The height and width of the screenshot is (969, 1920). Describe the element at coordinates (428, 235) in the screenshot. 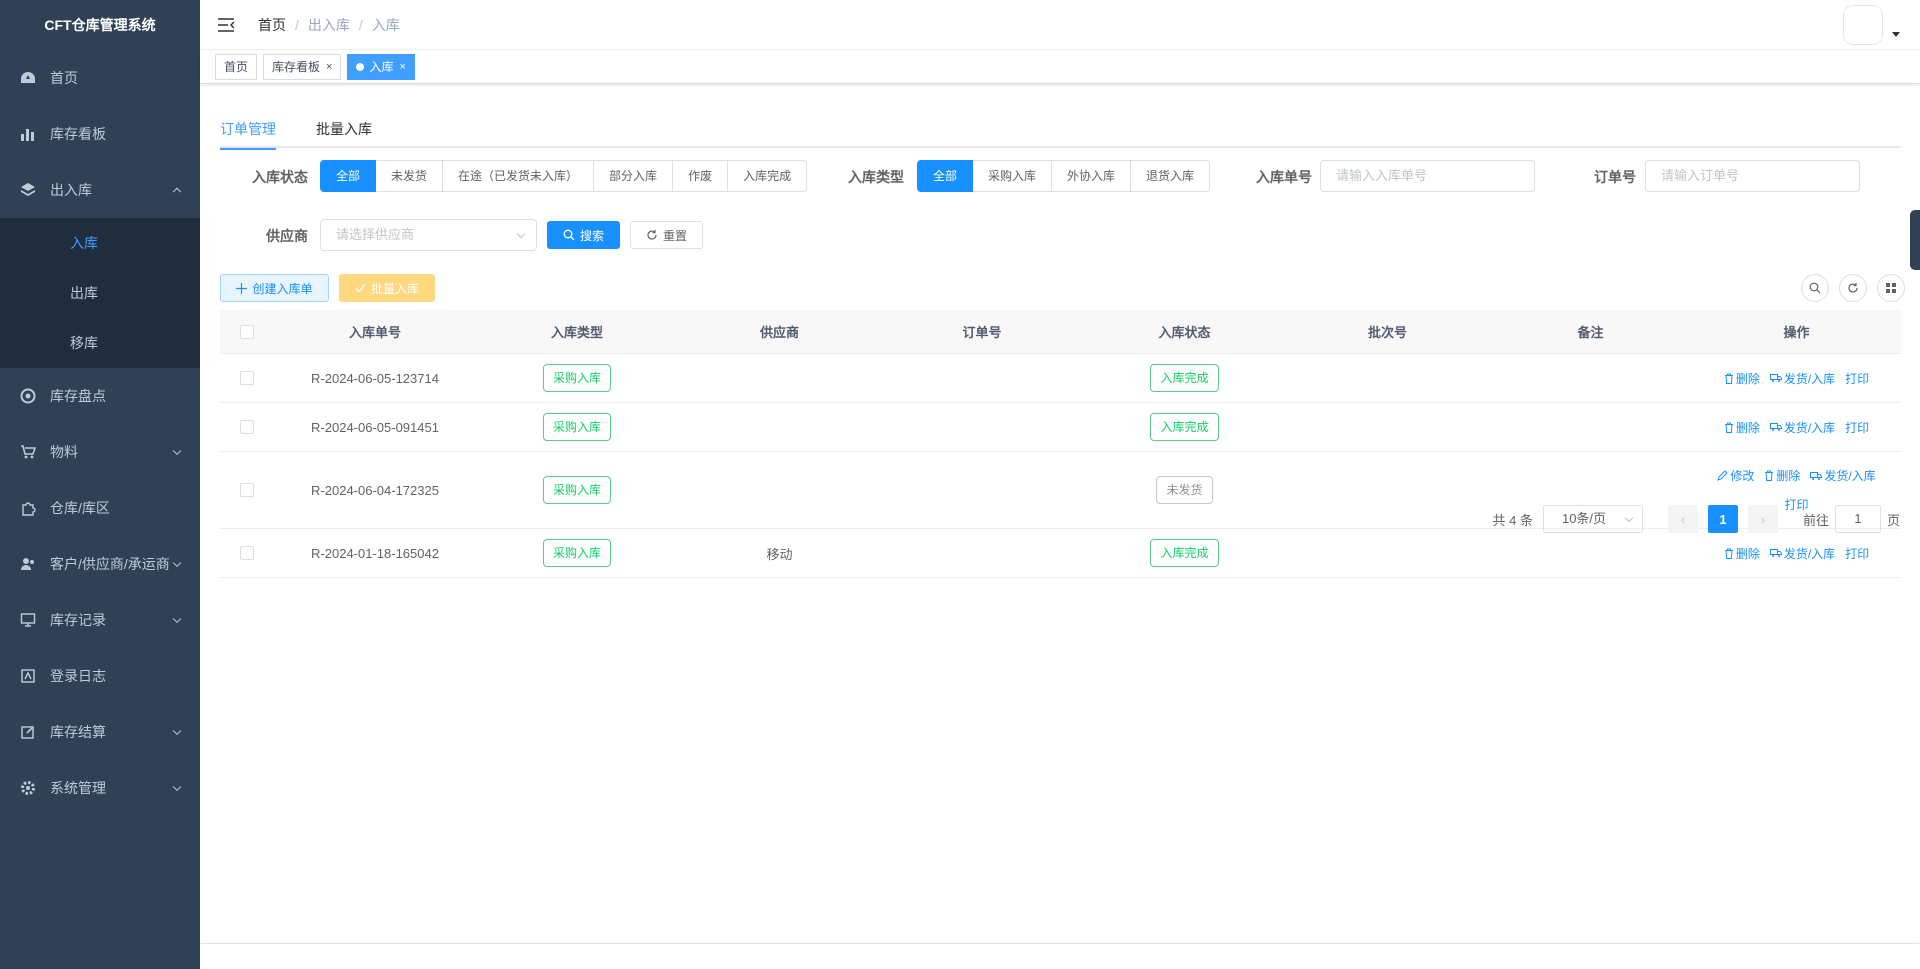

I see `supplier-select: 请选择供应商` at that location.